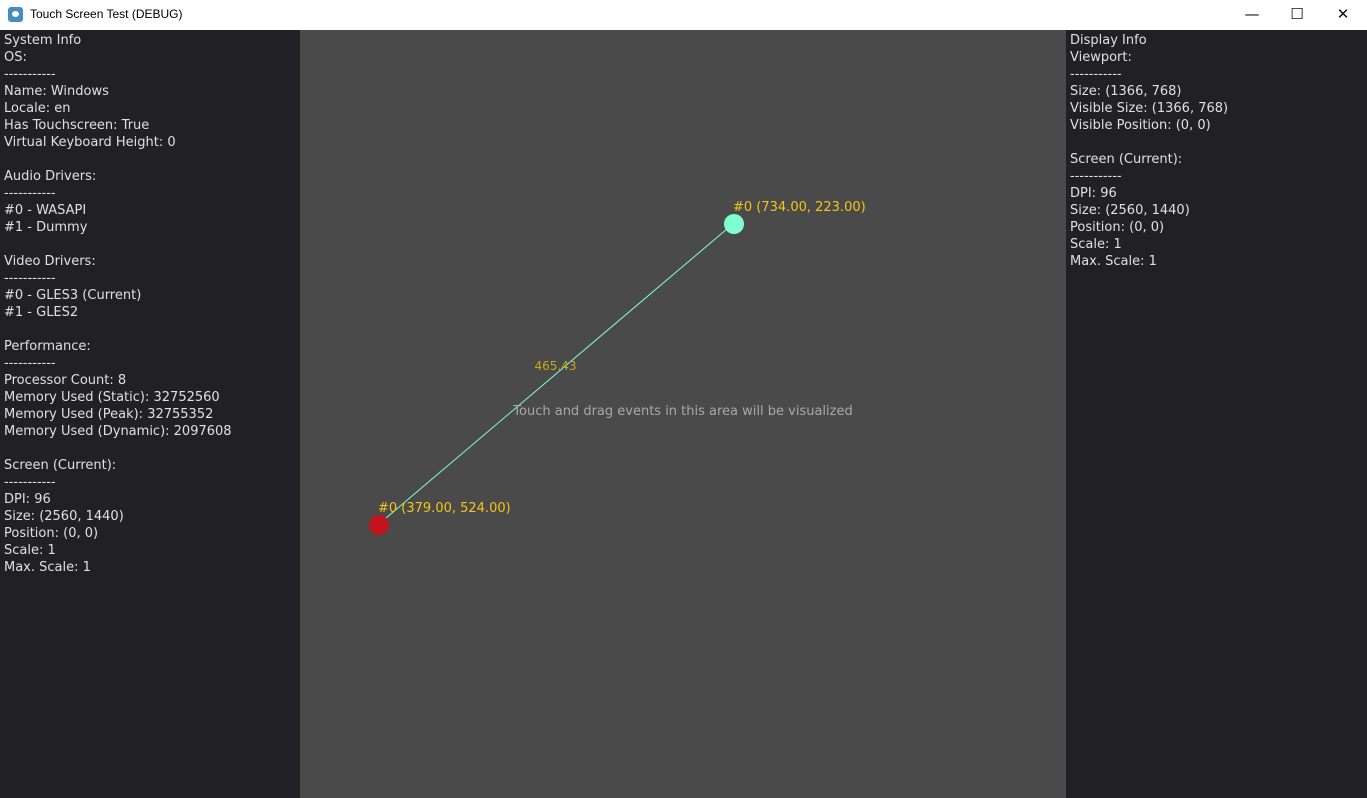 Image resolution: width=1367 pixels, height=798 pixels. Describe the element at coordinates (37, 108) in the screenshot. I see `system-info-line: Locale: en` at that location.